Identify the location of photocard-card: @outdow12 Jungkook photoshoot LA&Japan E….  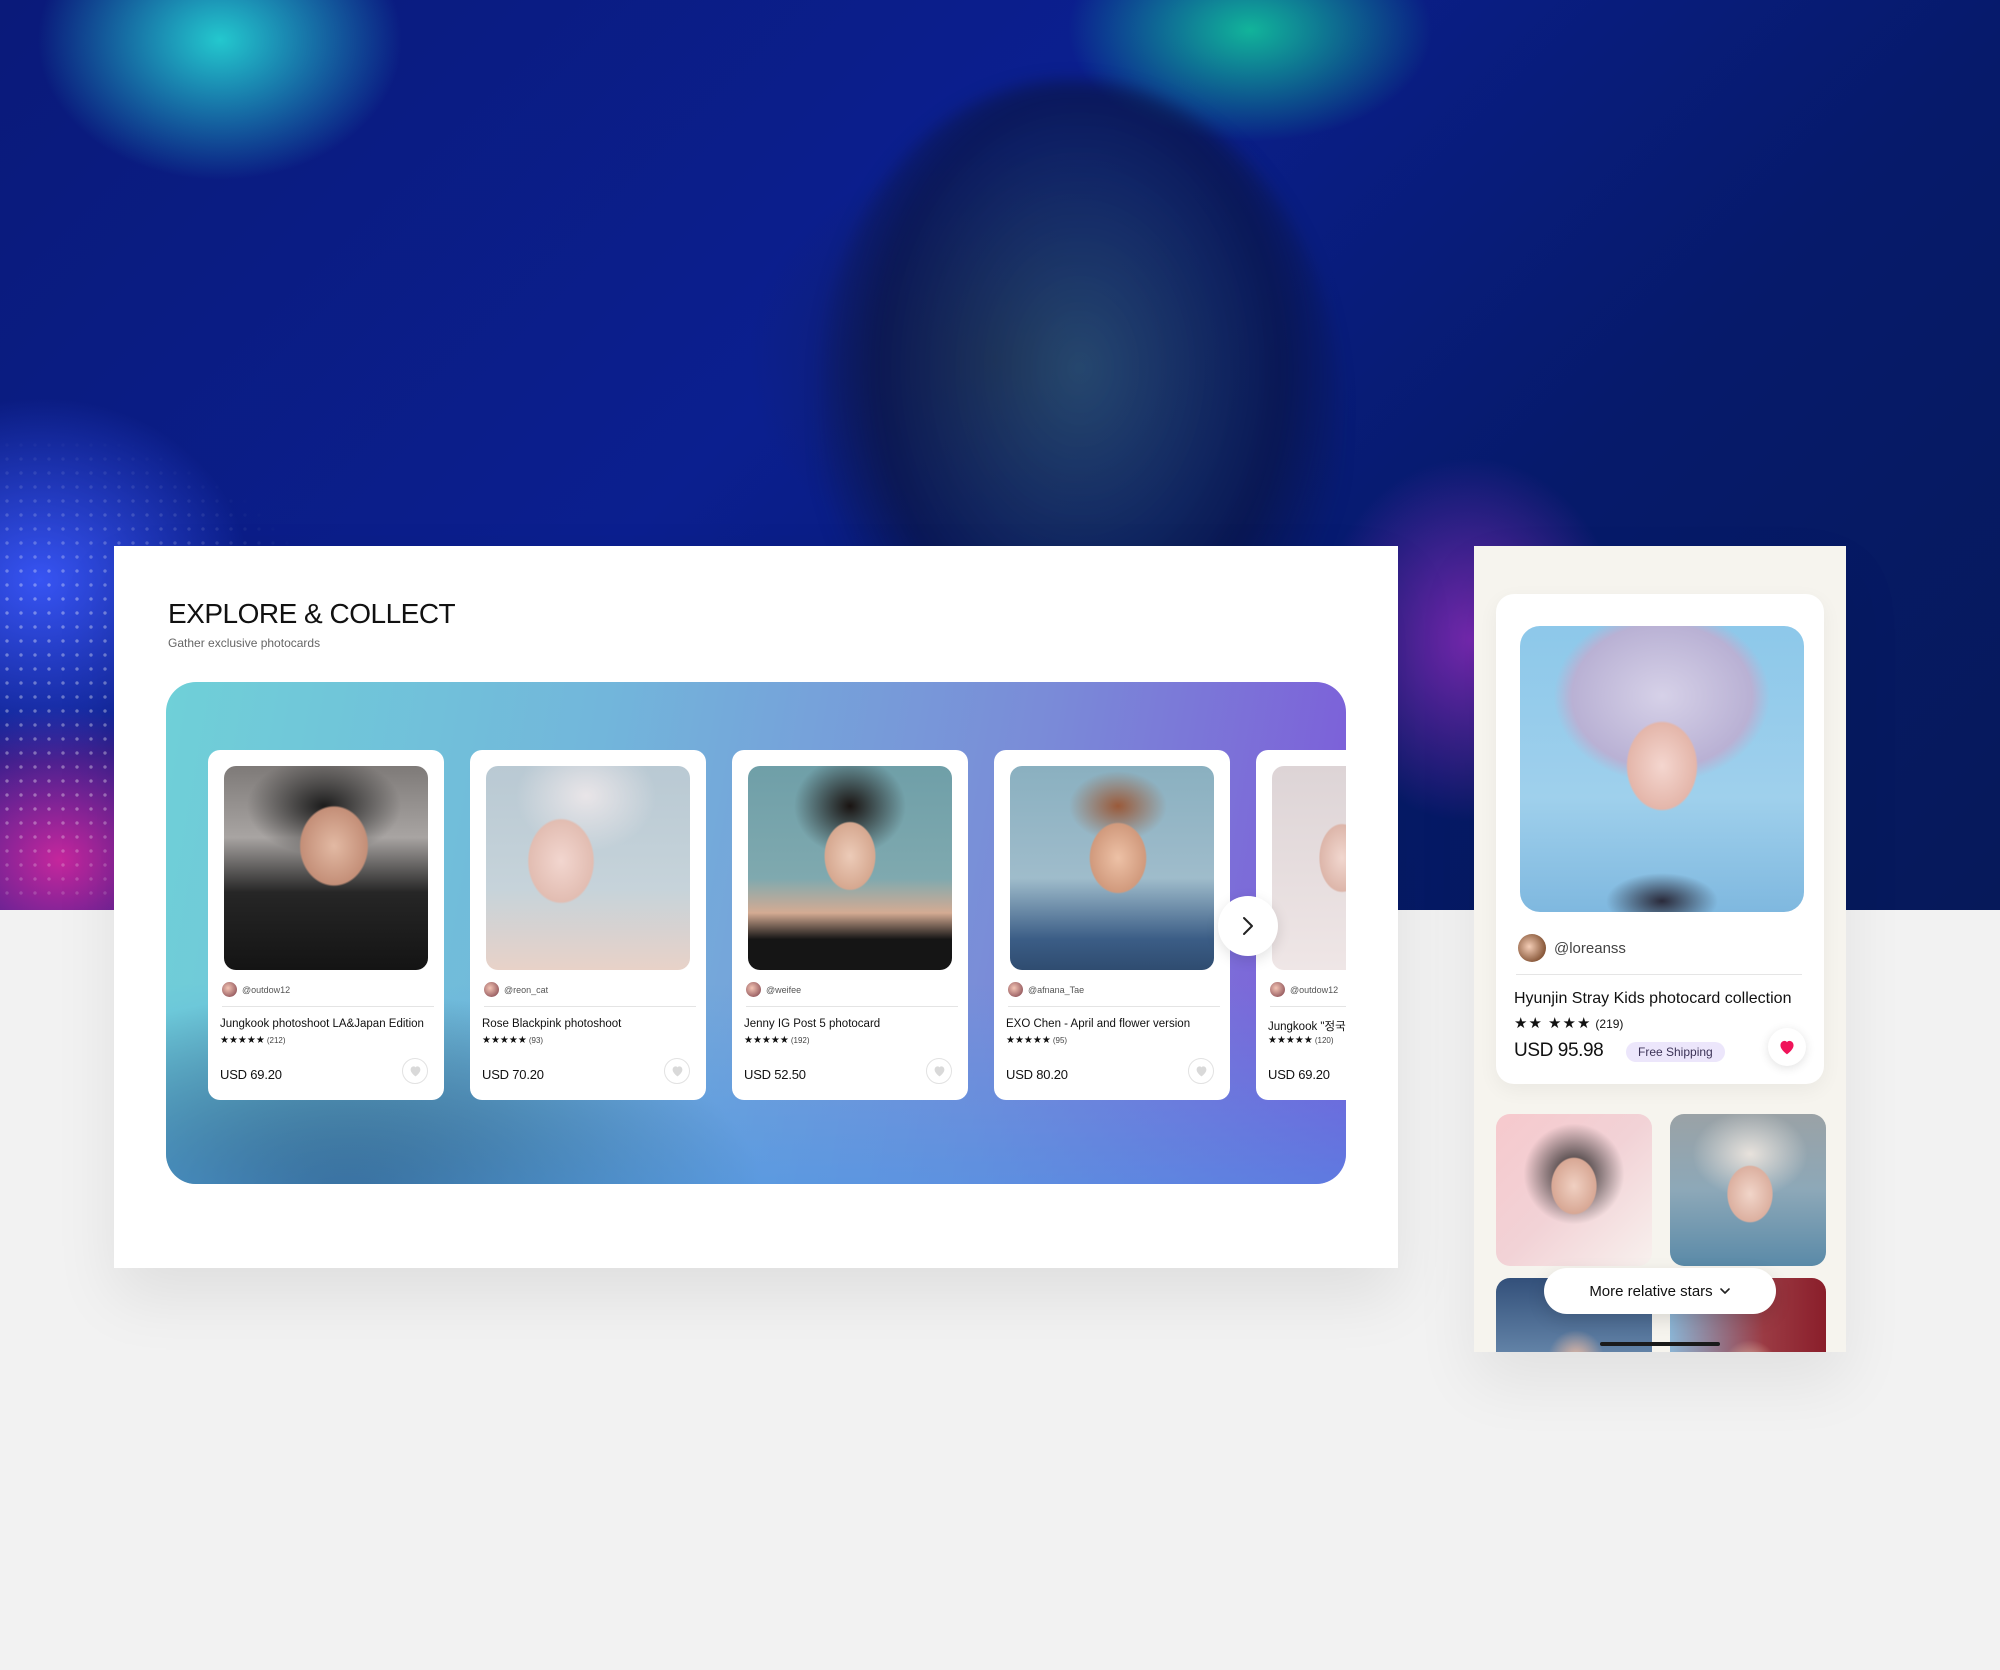
(326, 925).